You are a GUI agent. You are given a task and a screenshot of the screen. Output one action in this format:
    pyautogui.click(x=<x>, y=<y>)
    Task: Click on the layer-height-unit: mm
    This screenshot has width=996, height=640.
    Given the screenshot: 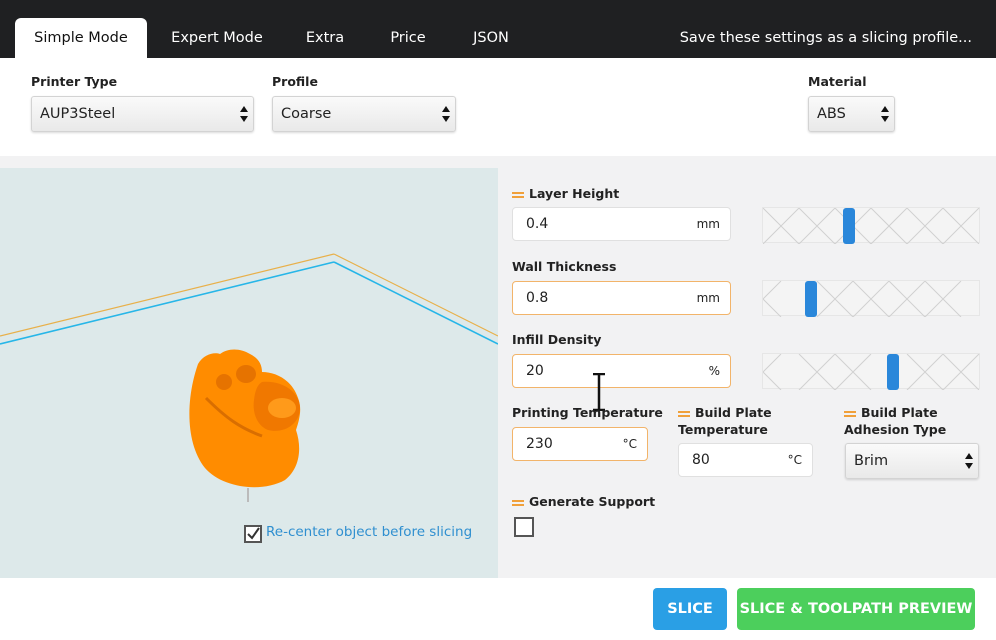 What is the action you would take?
    pyautogui.click(x=708, y=224)
    